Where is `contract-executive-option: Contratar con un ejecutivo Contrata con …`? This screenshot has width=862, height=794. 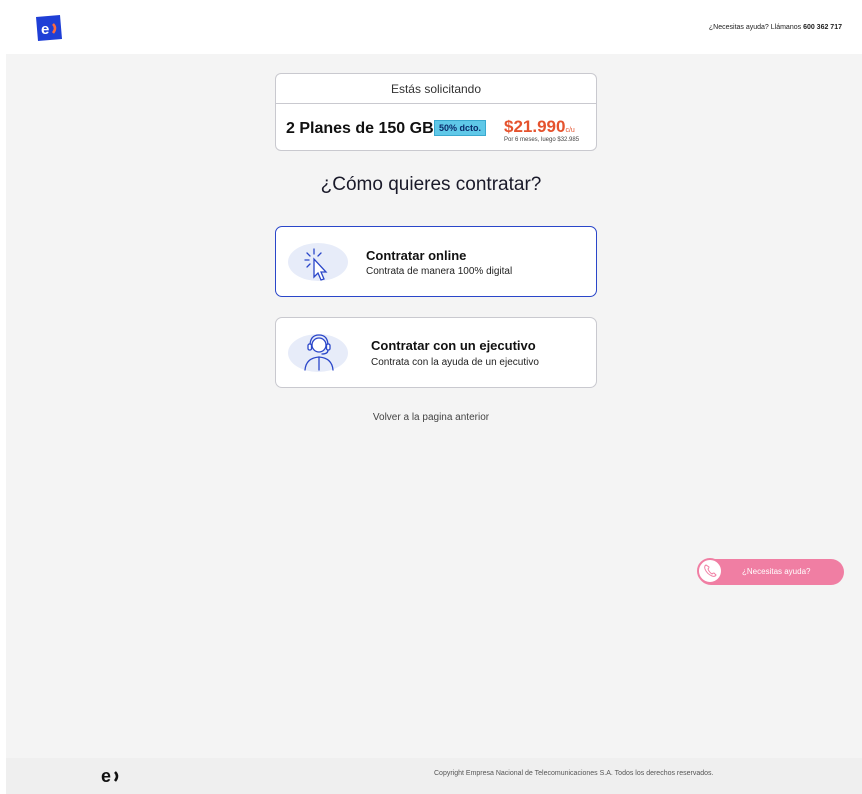 contract-executive-option: Contratar con un ejecutivo Contrata con … is located at coordinates (436, 352).